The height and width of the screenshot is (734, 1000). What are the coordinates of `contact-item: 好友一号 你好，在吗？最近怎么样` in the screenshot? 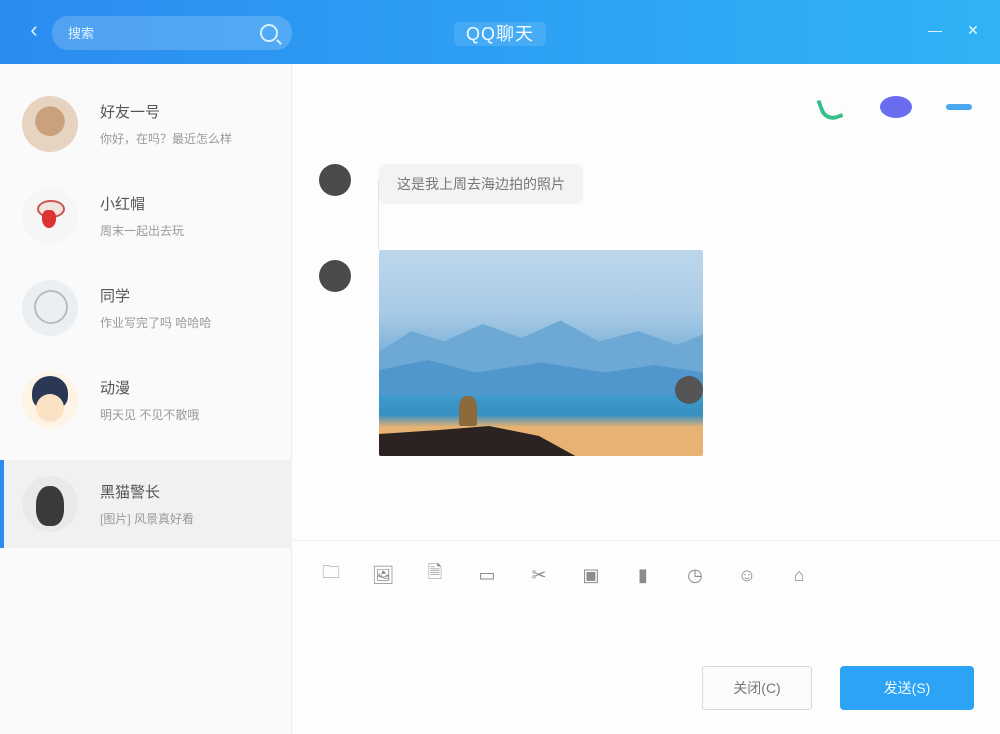 It's located at (146, 124).